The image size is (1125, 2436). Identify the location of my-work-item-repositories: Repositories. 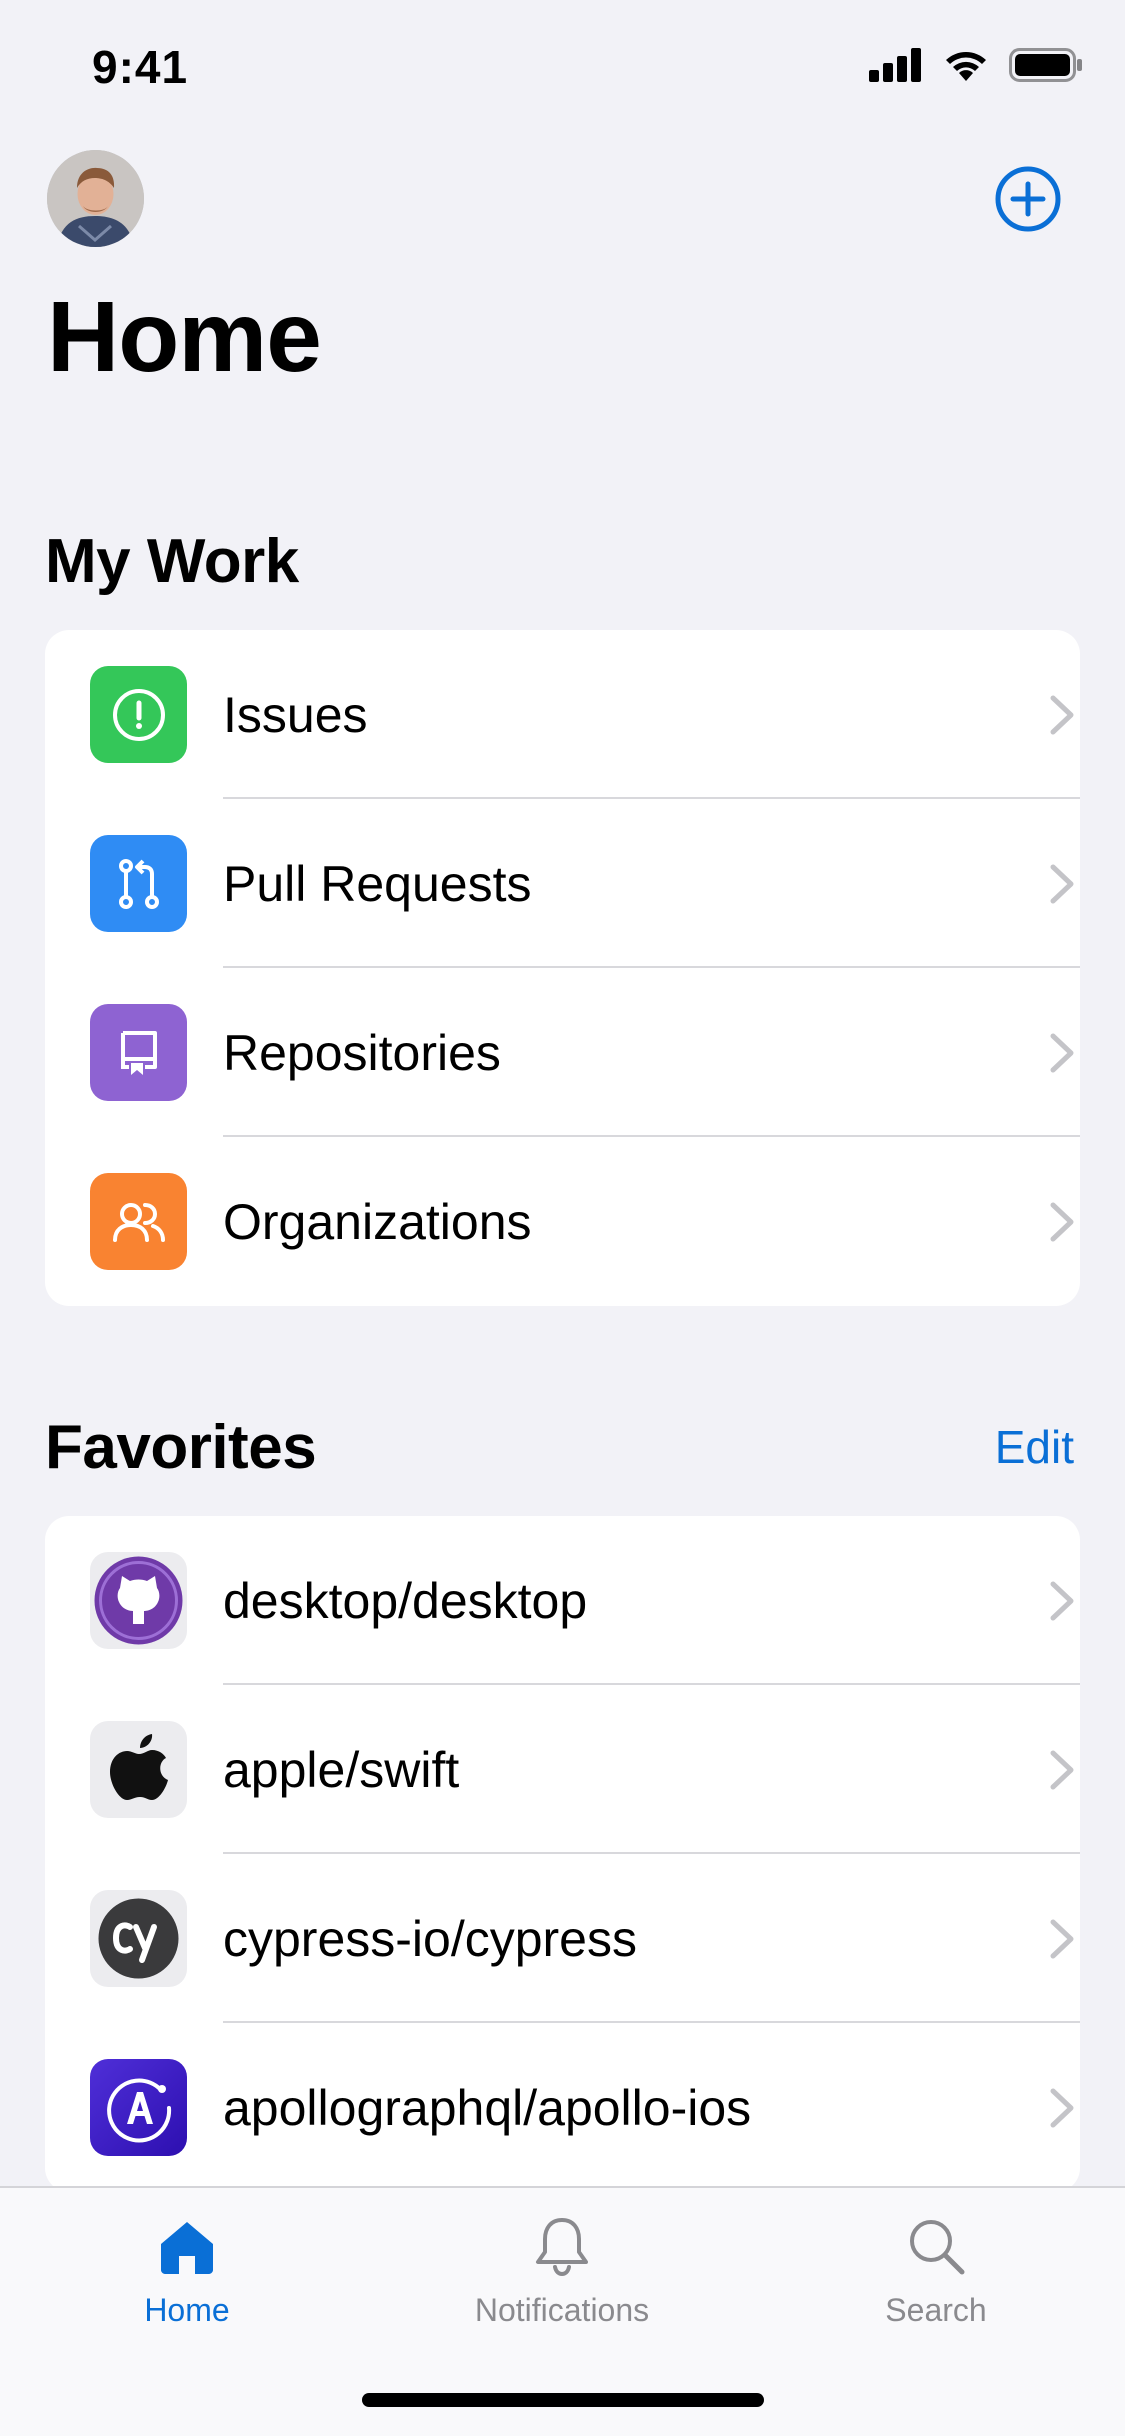
(562, 1052).